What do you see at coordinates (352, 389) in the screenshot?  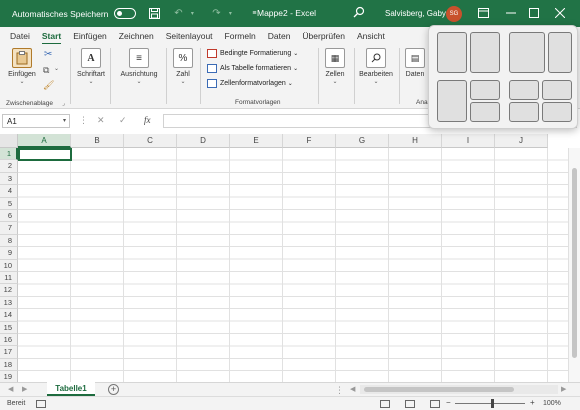 I see `scroll-left-icon: ◀` at bounding box center [352, 389].